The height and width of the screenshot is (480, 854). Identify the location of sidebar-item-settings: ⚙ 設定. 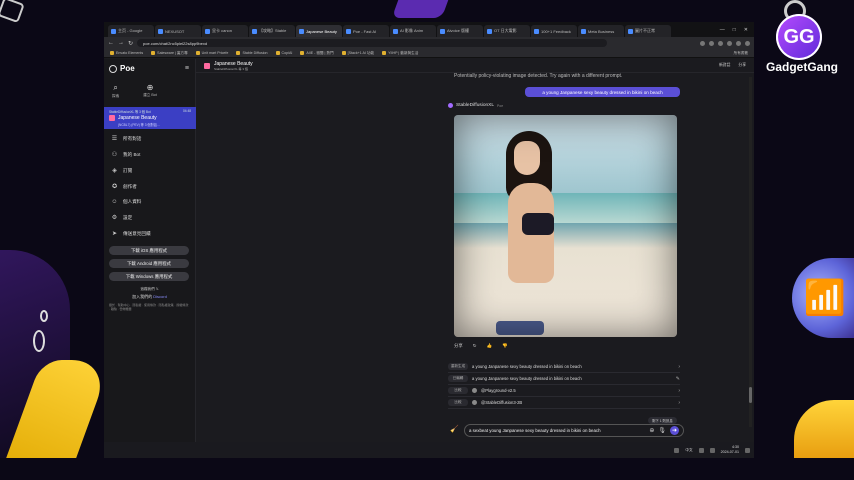
(150, 218).